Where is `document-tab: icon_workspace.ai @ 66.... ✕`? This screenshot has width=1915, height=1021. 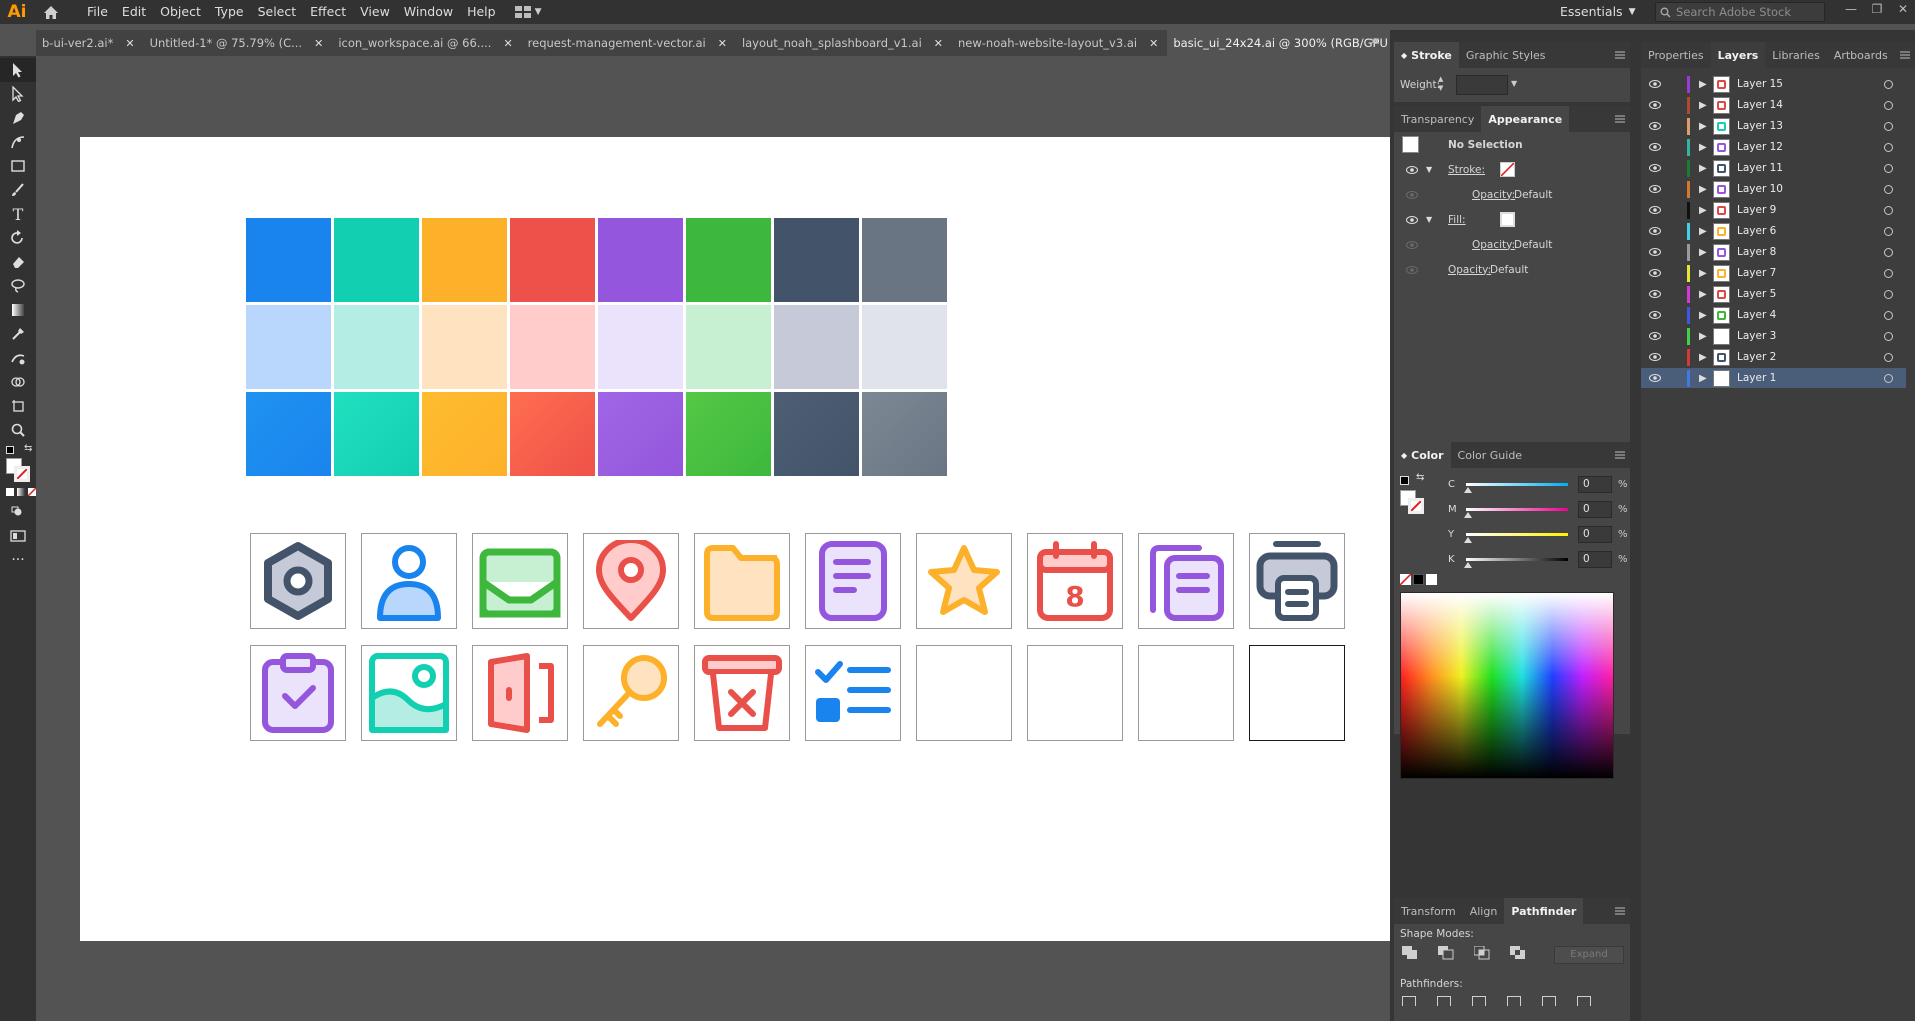
document-tab: icon_workspace.ai @ 66.... ✕ is located at coordinates (426, 43).